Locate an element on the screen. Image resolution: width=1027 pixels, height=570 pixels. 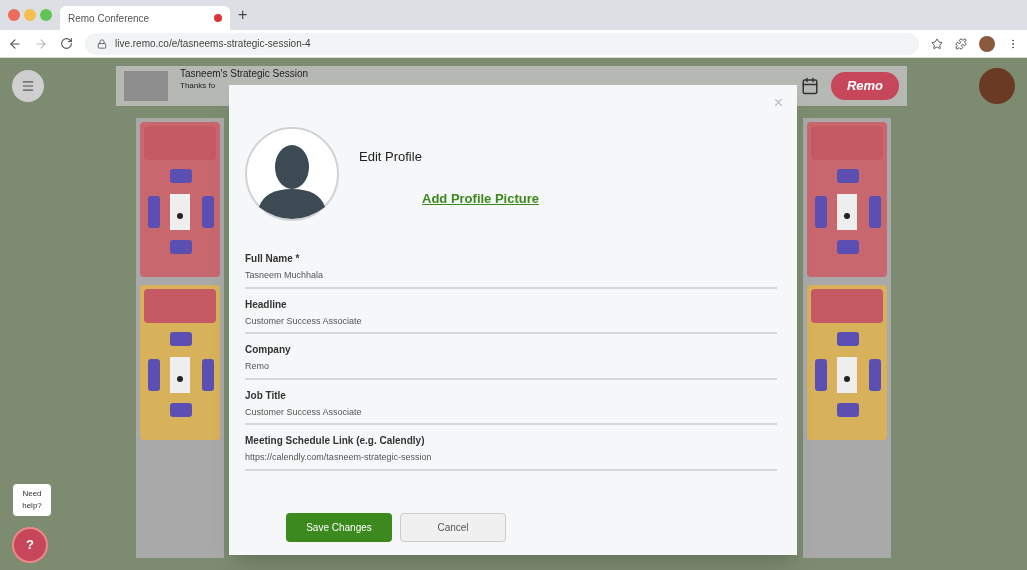
field-label: Headline is located at coordinates (266, 304).